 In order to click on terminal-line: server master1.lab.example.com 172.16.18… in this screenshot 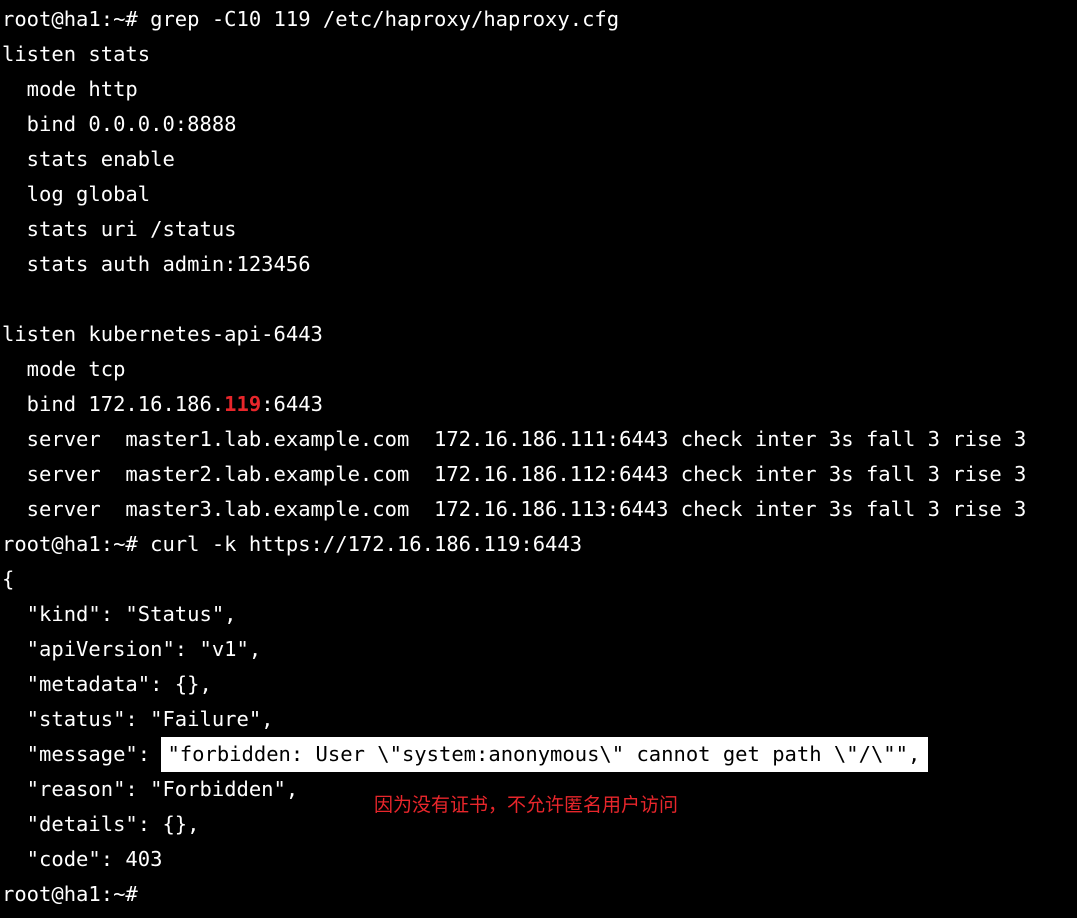, I will do `click(514, 439)`.